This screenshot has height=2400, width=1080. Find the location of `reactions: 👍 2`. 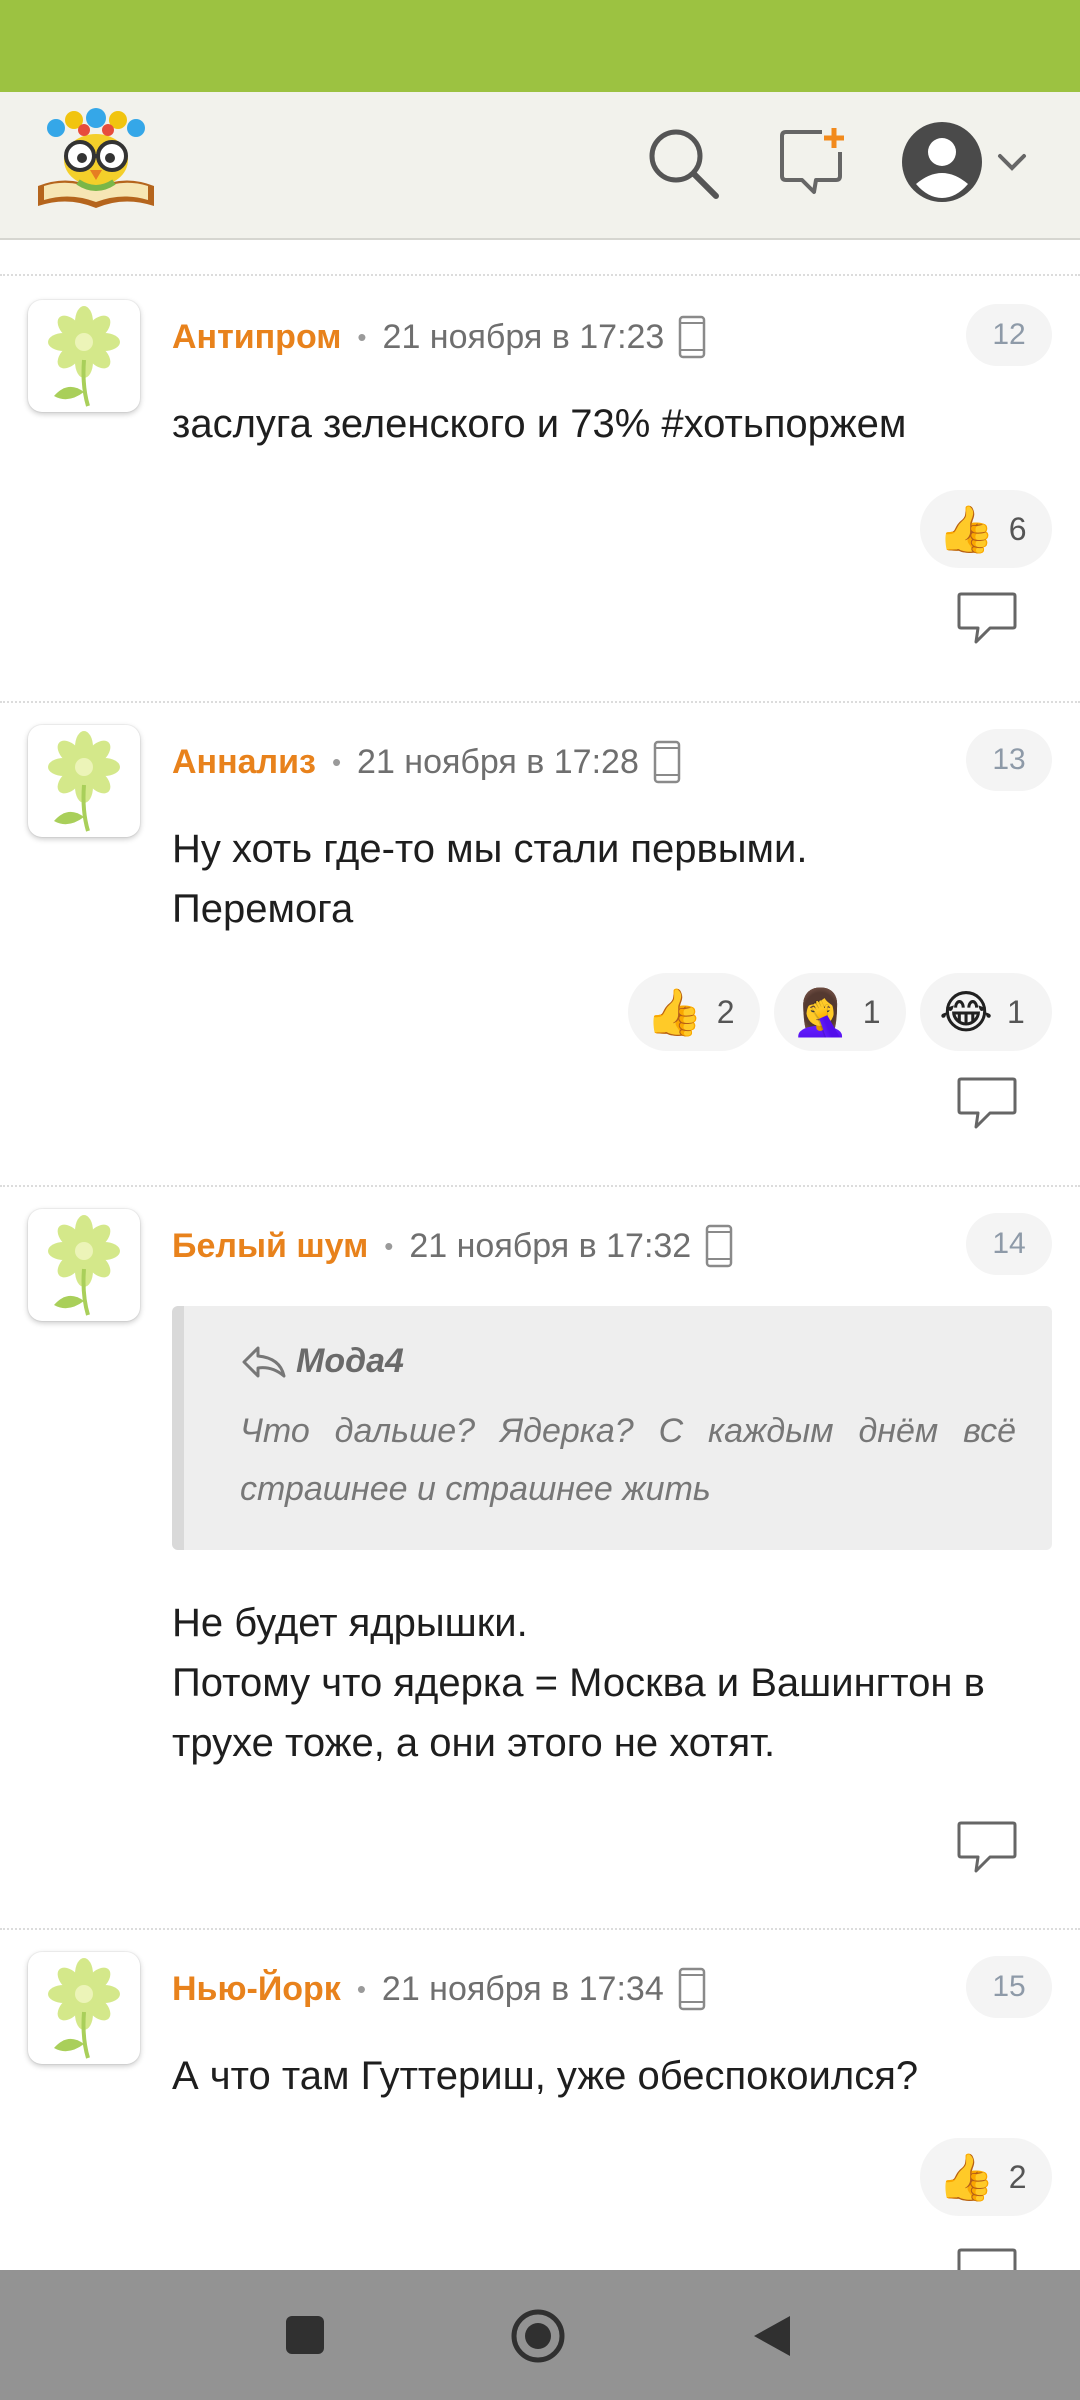

reactions: 👍 2 is located at coordinates (986, 2177).